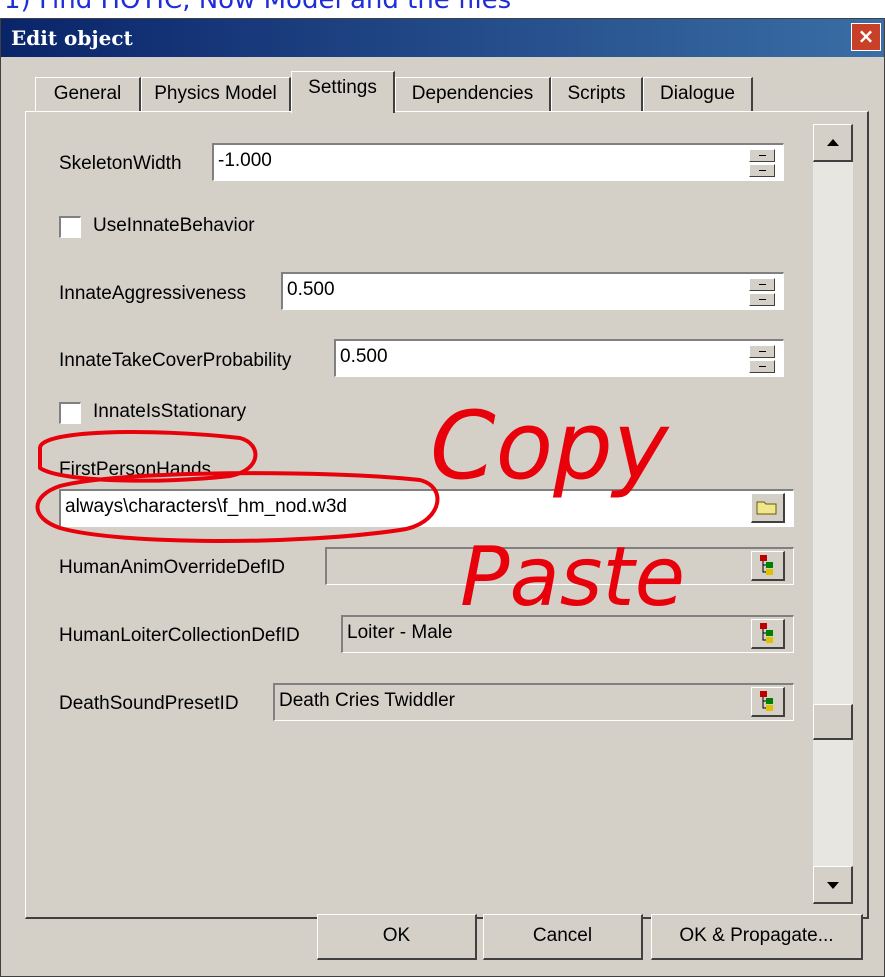 This screenshot has height=977, width=885. I want to click on tab-scripts: Scripts, so click(597, 94).